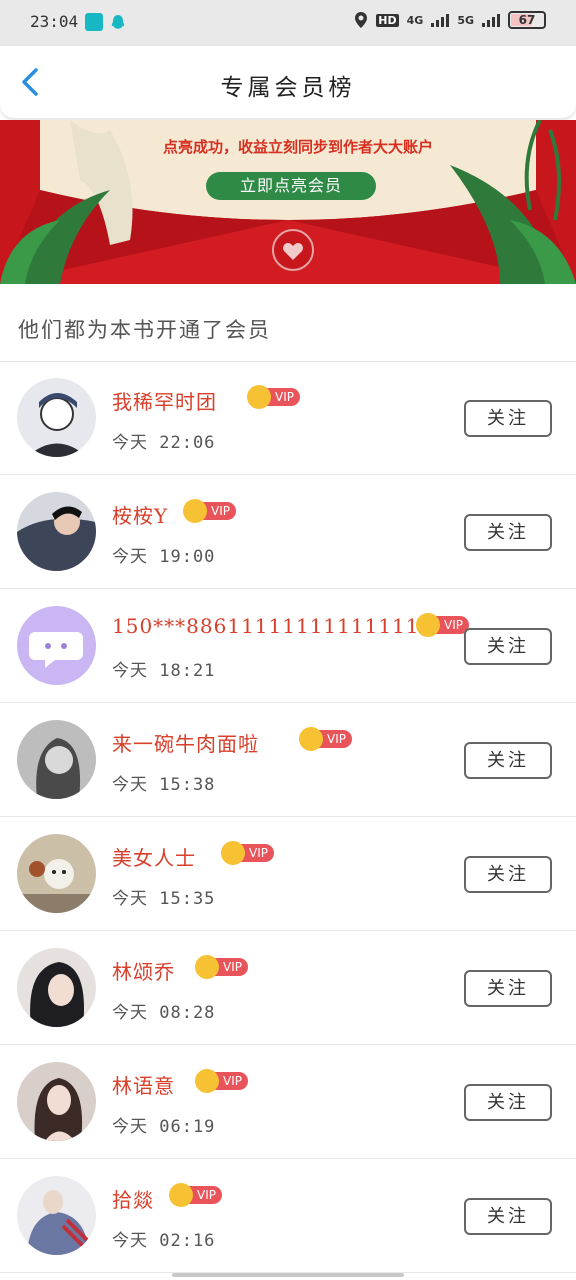 The image size is (576, 1280). Describe the element at coordinates (164, 899) in the screenshot. I see `member-time: 今天 15:35` at that location.